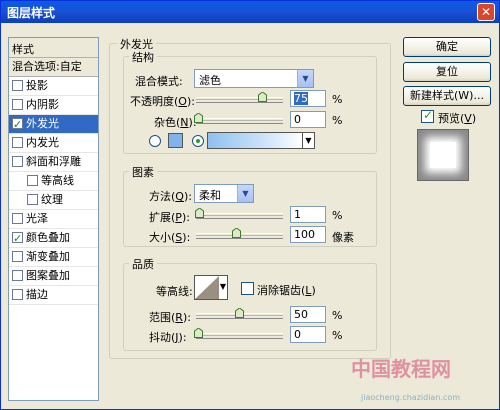  Describe the element at coordinates (337, 335) in the screenshot. I see `jitter-unit: %` at that location.